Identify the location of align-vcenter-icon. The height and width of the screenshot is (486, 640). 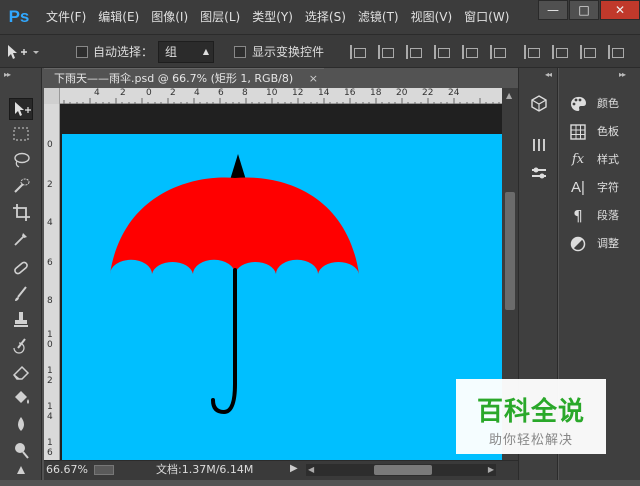
(386, 52).